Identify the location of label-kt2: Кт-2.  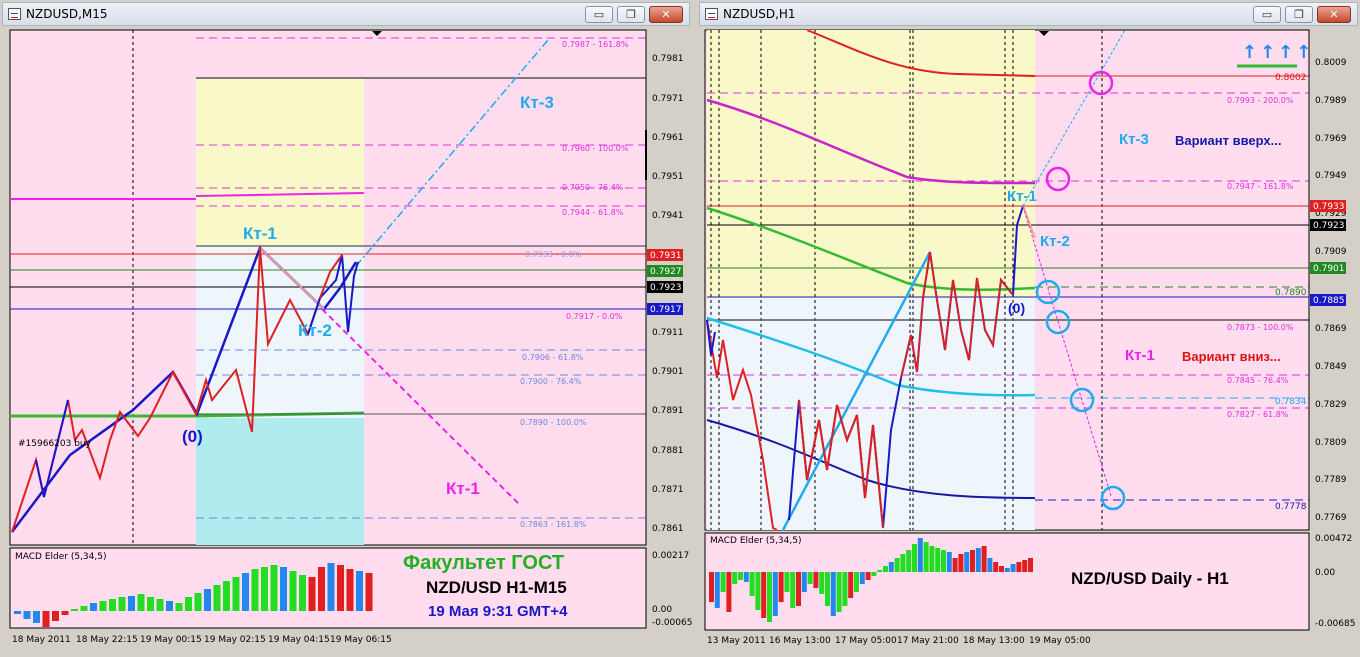
(1055, 241).